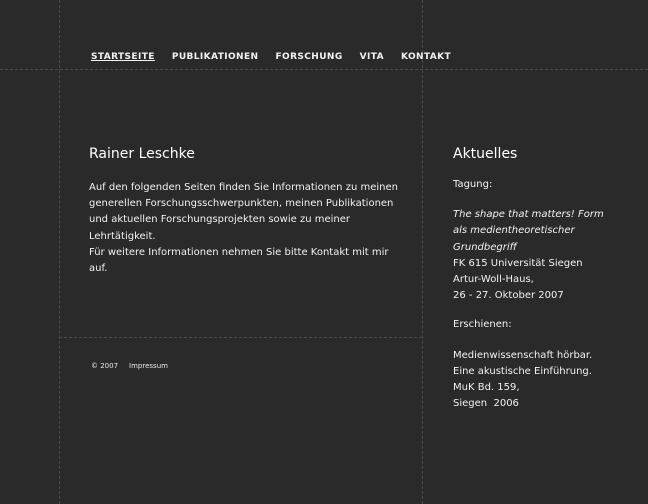  Describe the element at coordinates (308, 57) in the screenshot. I see `nav-forschung: FORSCHUNG` at that location.